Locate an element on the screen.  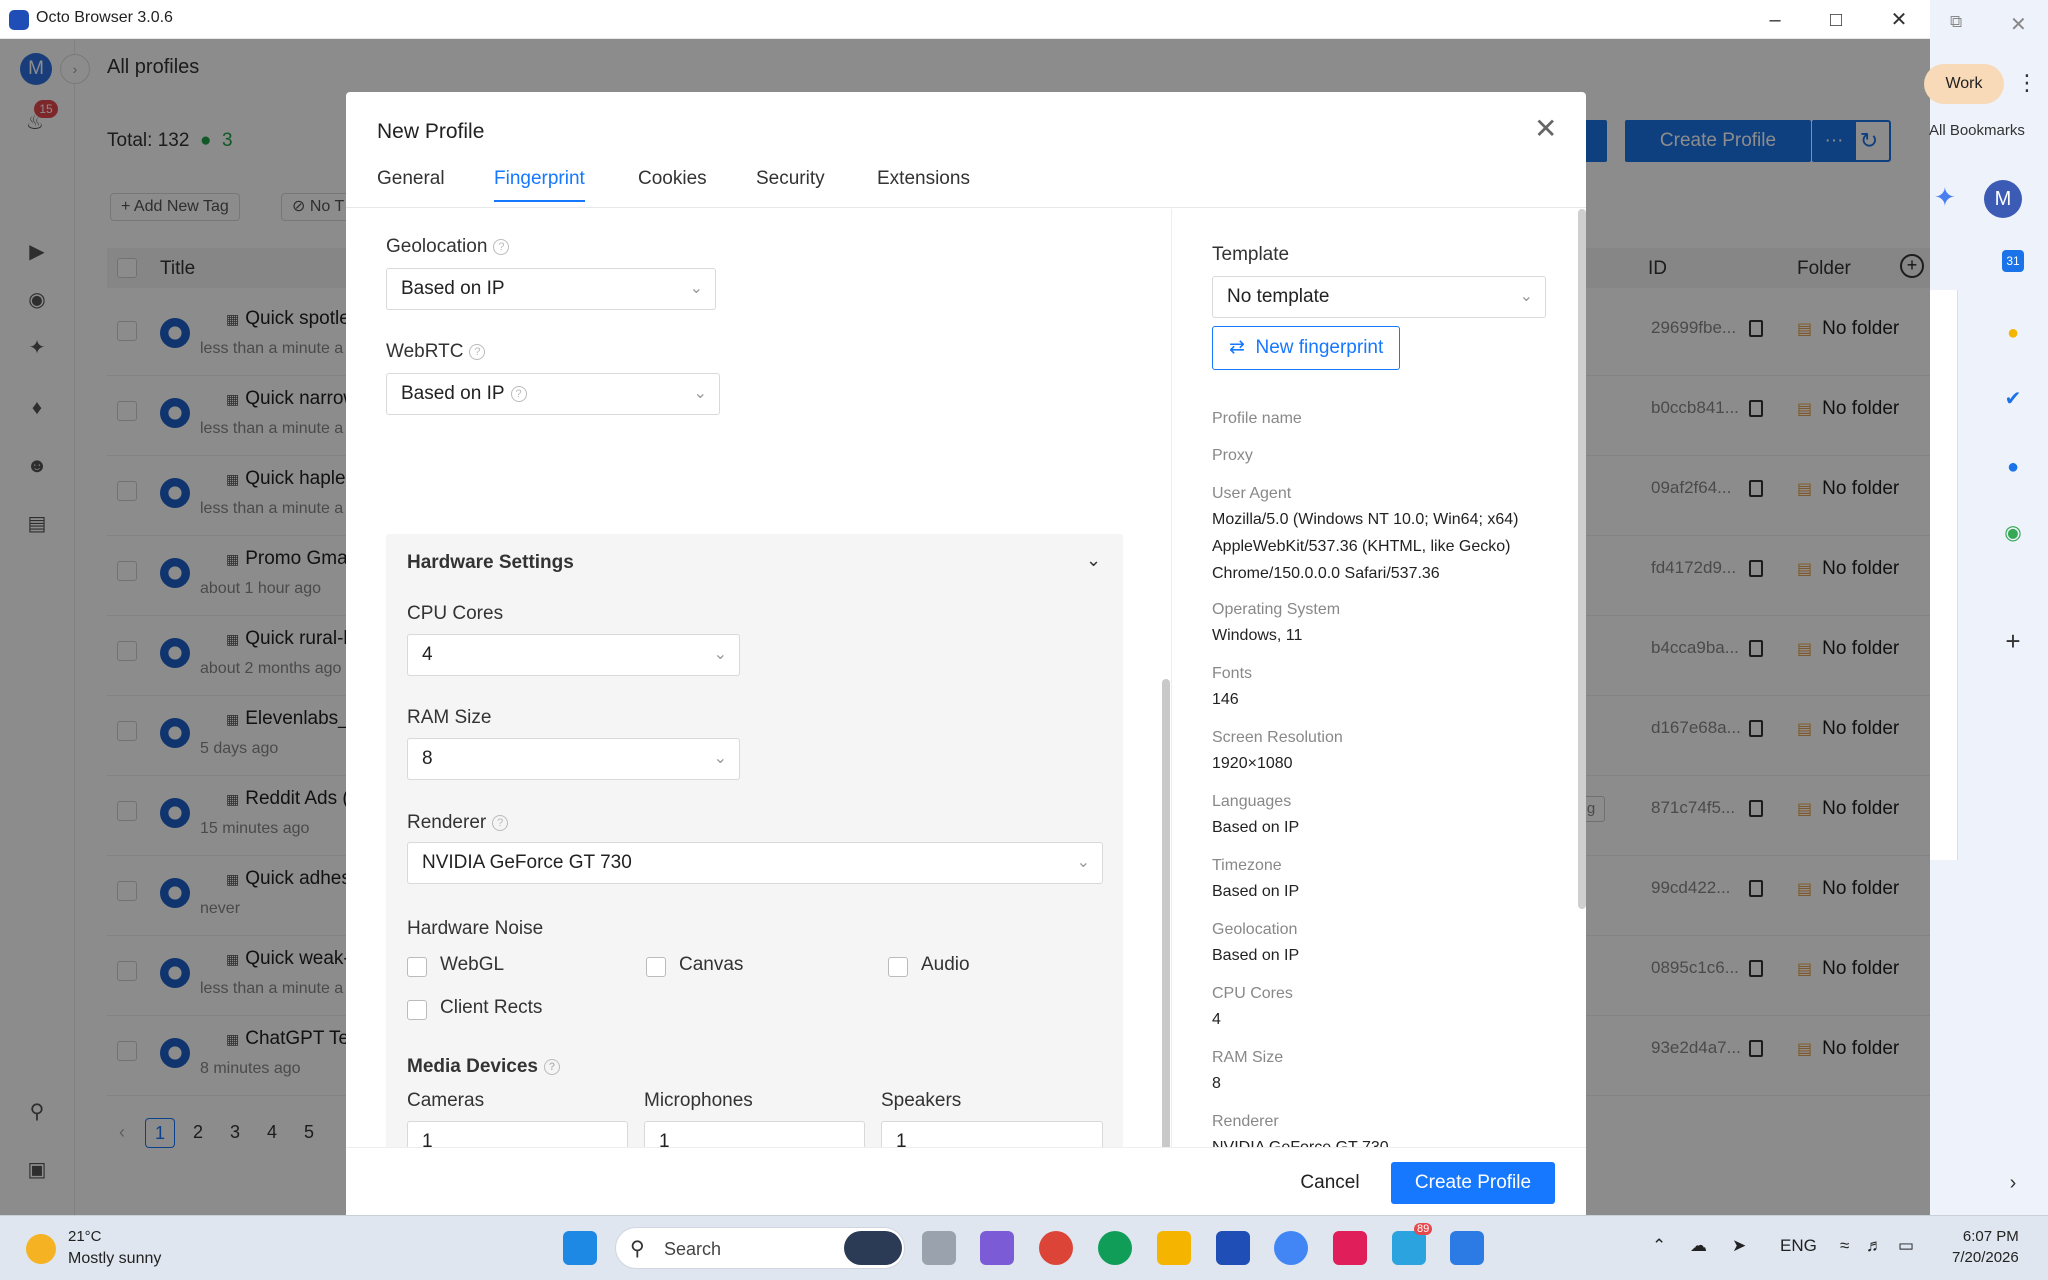
audio-checkbox is located at coordinates (898, 967).